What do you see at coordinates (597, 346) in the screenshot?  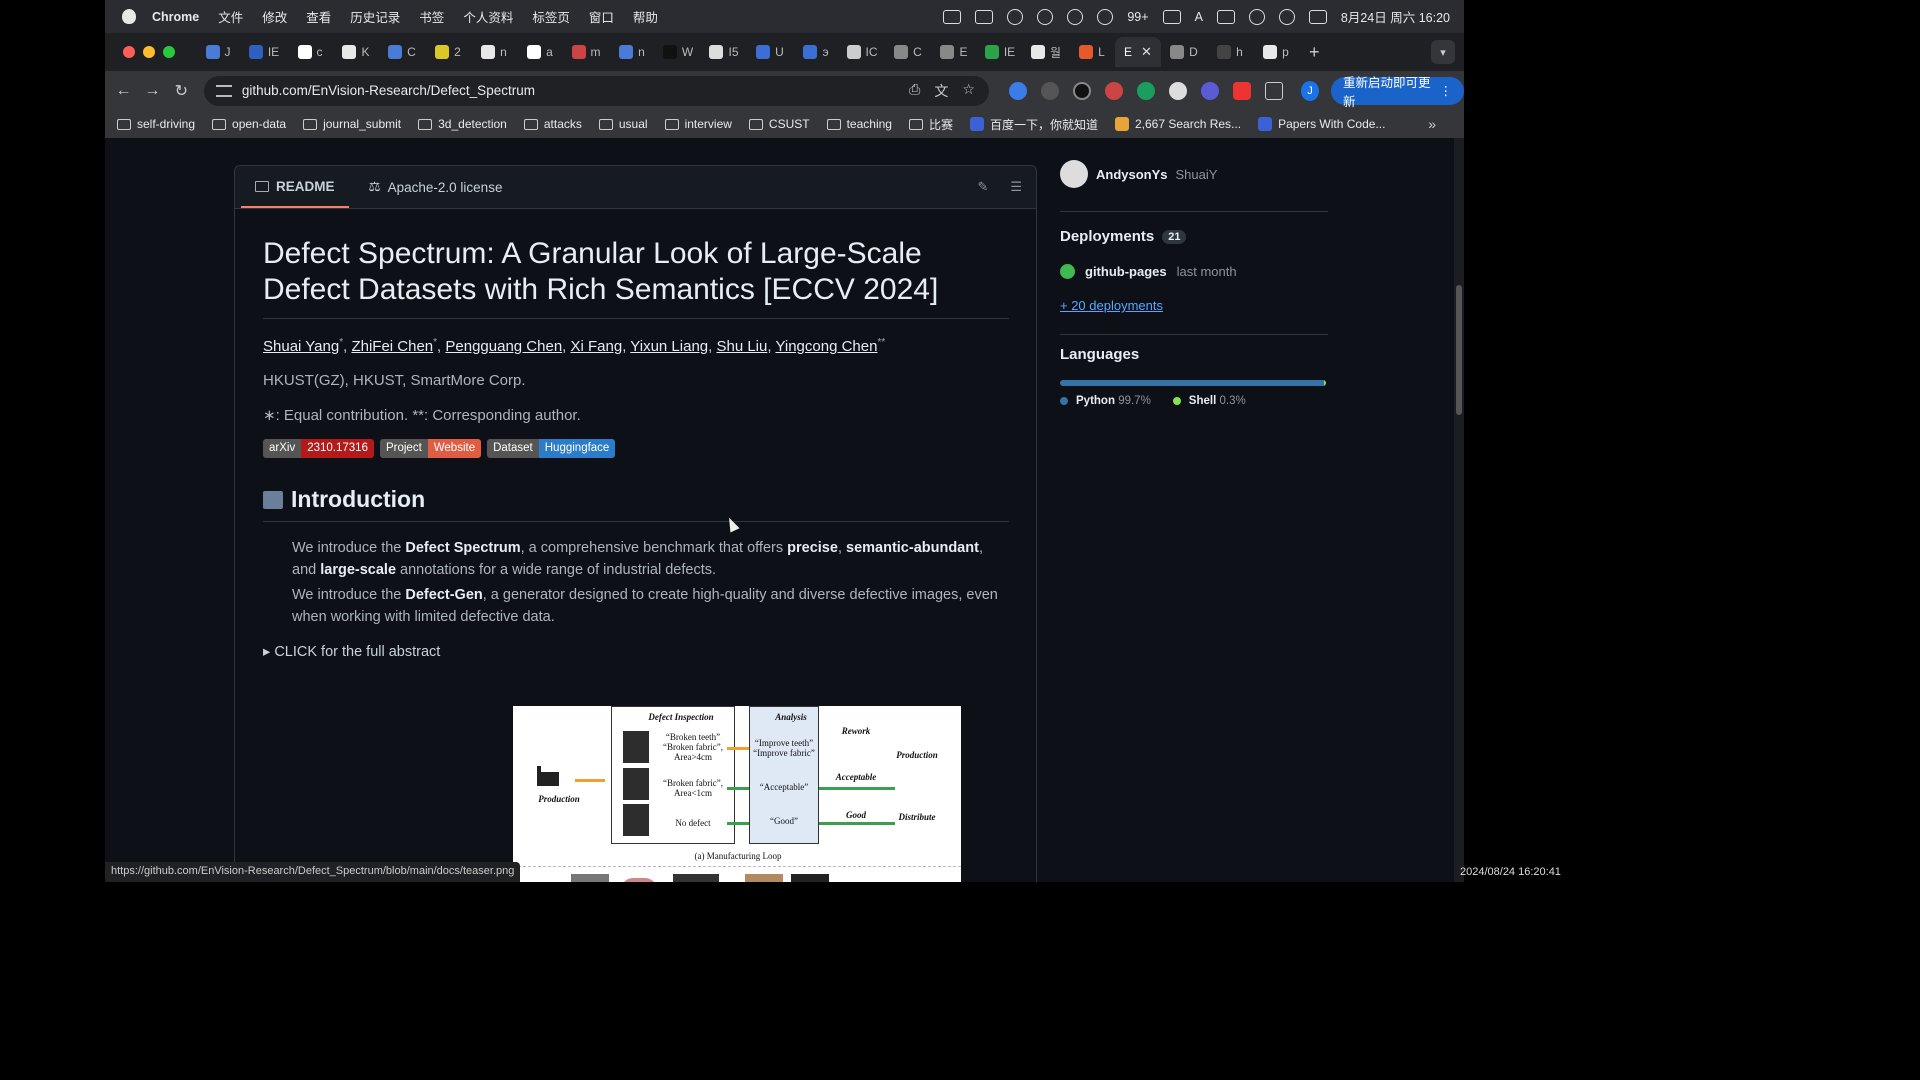 I see `author-link: Xi Fang` at bounding box center [597, 346].